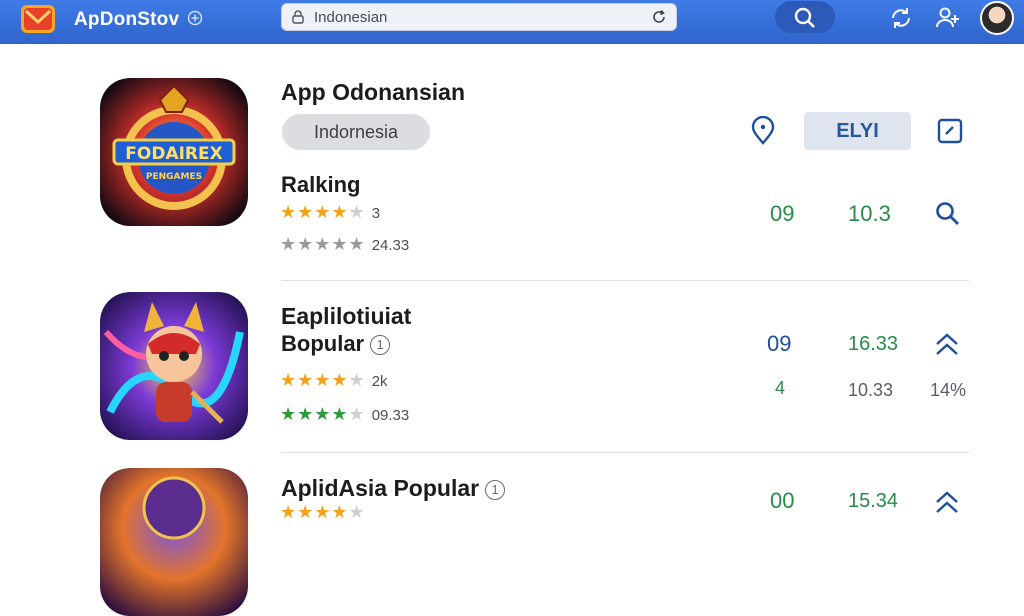 The image size is (1024, 616). I want to click on search-bar: Indonesian, so click(479, 17).